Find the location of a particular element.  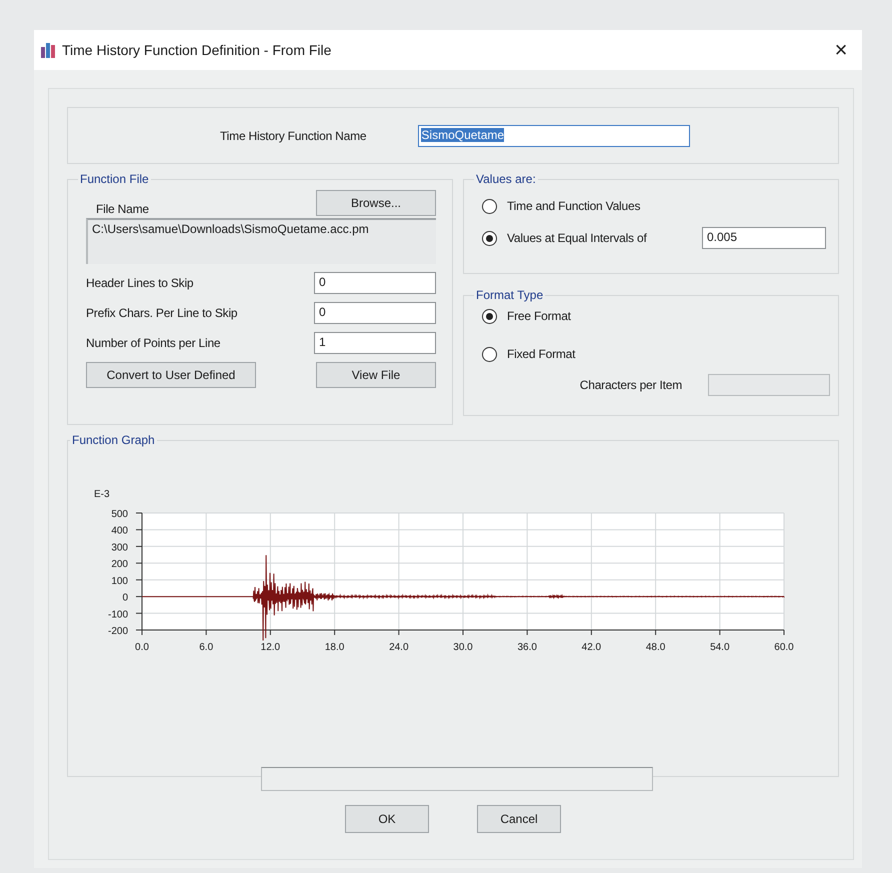

radio-label: Fixed Format is located at coordinates (541, 354).